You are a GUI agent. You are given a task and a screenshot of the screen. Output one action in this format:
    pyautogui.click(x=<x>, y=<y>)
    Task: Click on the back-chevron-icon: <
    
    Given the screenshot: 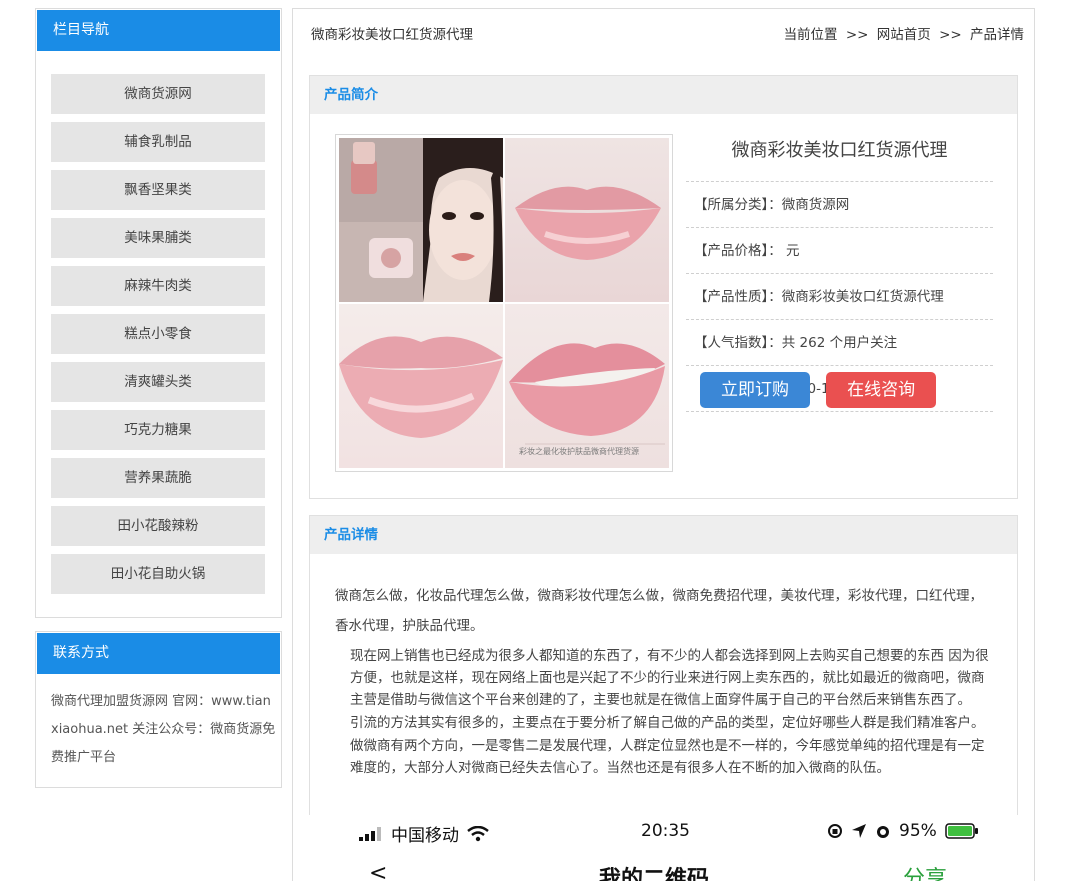 What is the action you would take?
    pyautogui.click(x=378, y=871)
    